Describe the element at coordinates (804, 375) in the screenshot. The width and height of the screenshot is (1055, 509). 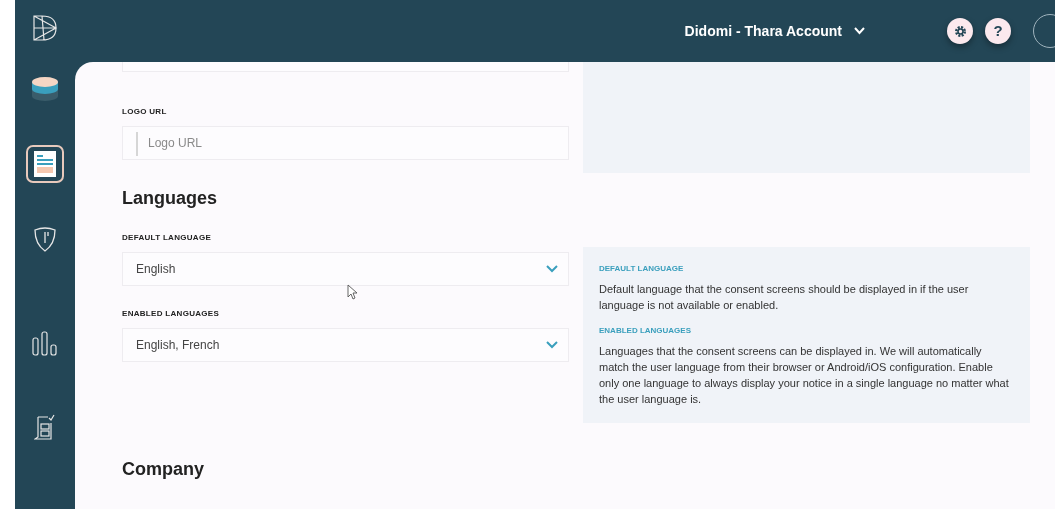
I see `help-text: Languages that the consent screens can be displayed in. We will automatically match the user language from their browser or Android/iOS configuration. Enable only one language to always display your notice in a single language no matter what the user language is.` at that location.